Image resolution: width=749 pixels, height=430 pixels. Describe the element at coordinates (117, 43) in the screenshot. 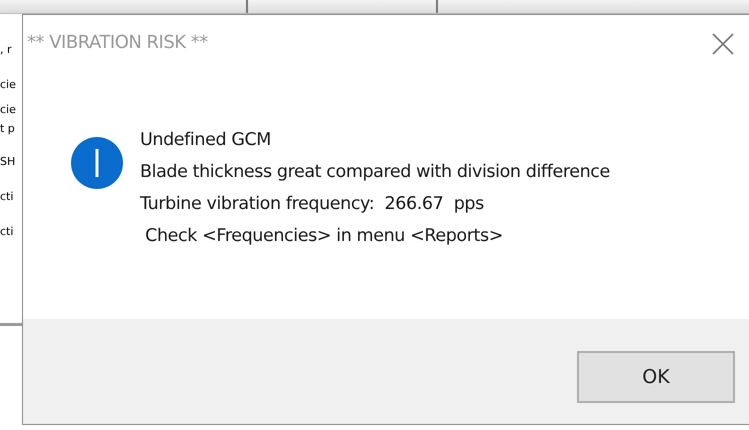

I see `dialog-title: ** VIBRATION RISK **` at that location.